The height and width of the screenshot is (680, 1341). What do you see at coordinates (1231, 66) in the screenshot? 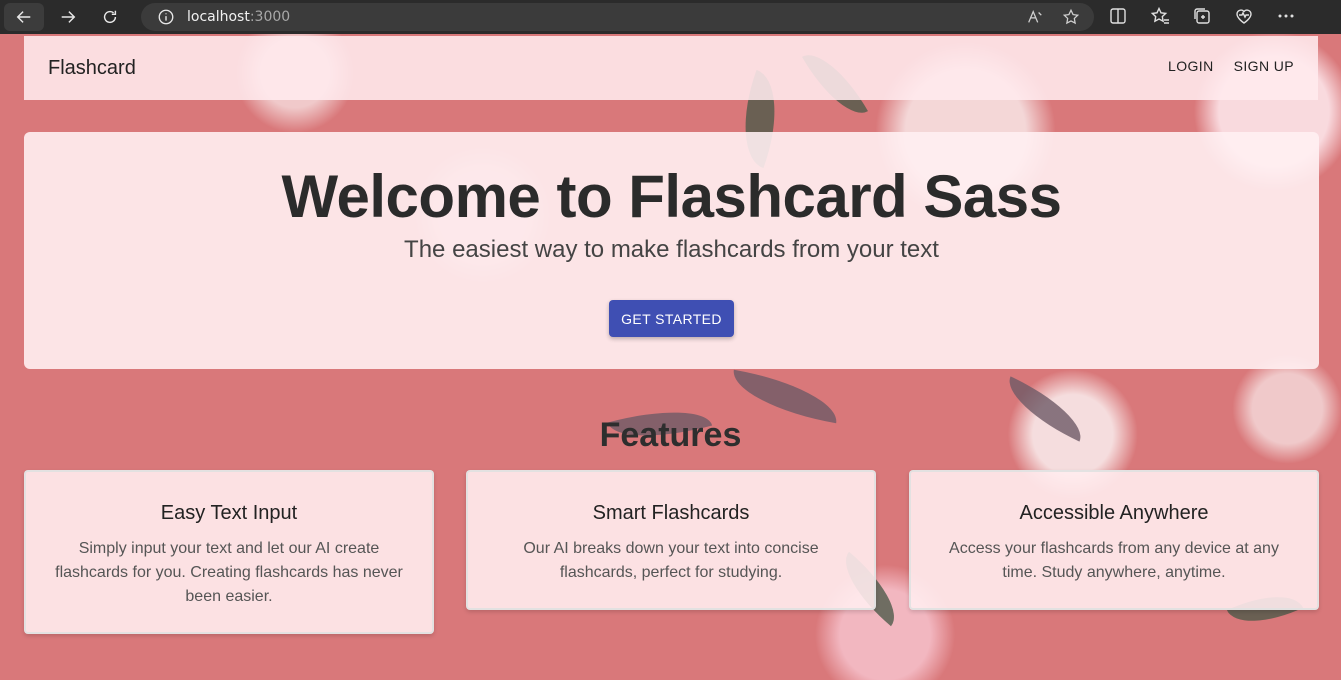
I see `nav-links: LOGIN SIGN UP` at bounding box center [1231, 66].